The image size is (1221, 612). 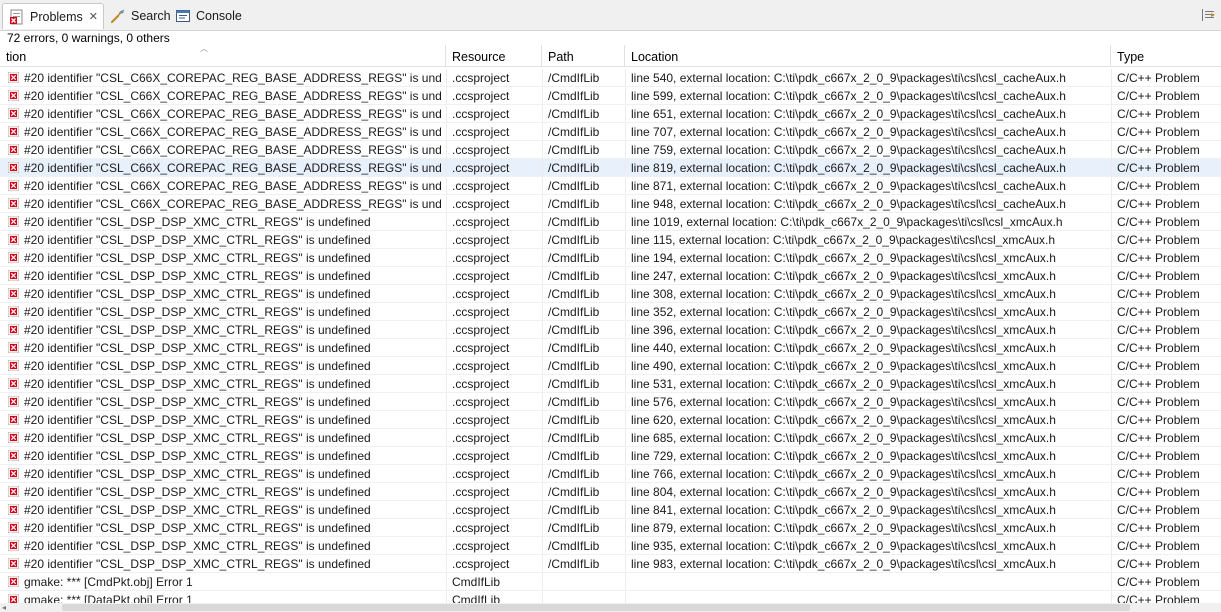 What do you see at coordinates (583, 56) in the screenshot?
I see `column-path: Path` at bounding box center [583, 56].